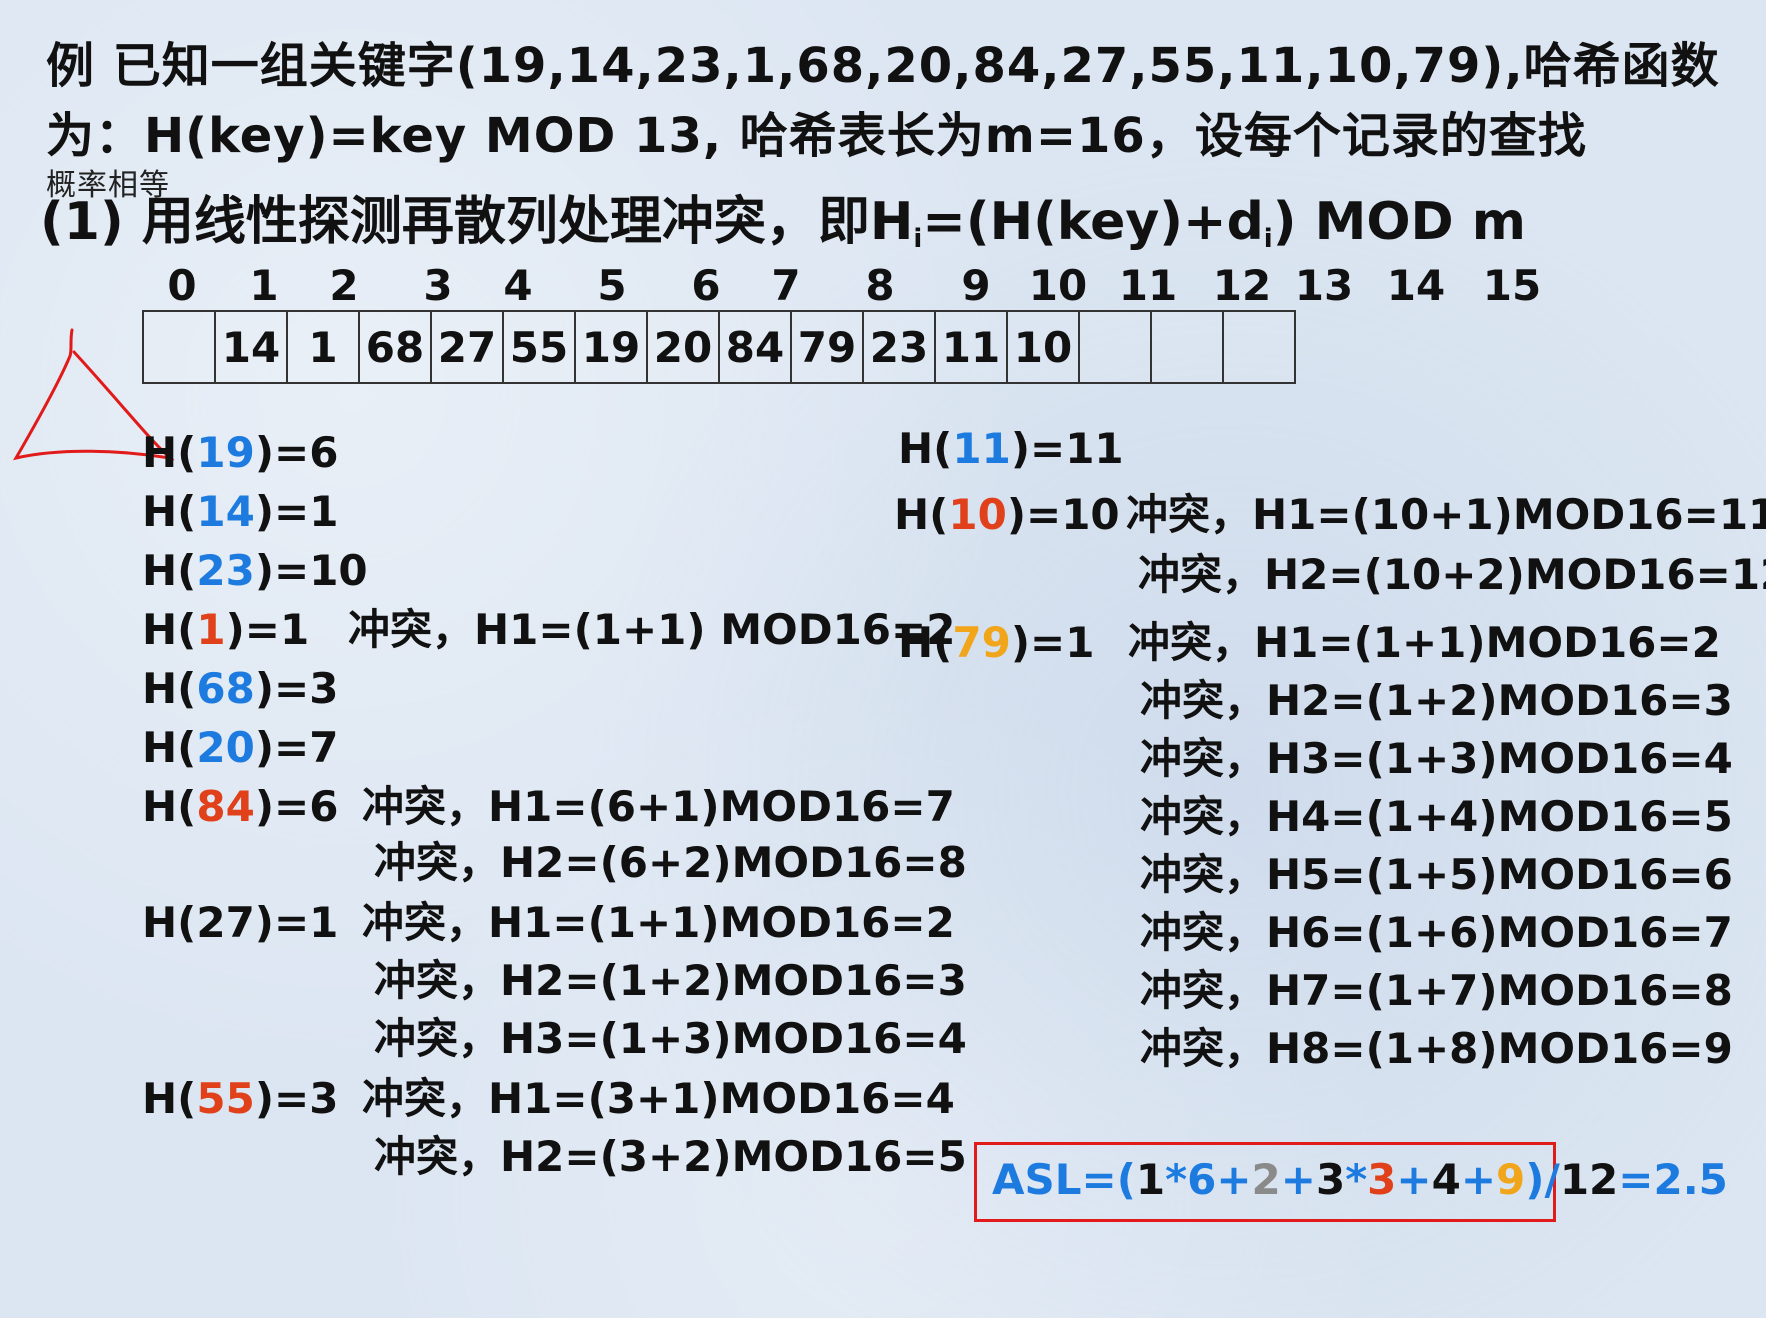 The width and height of the screenshot is (1766, 1318). I want to click on hash-cell: 27, so click(467, 347).